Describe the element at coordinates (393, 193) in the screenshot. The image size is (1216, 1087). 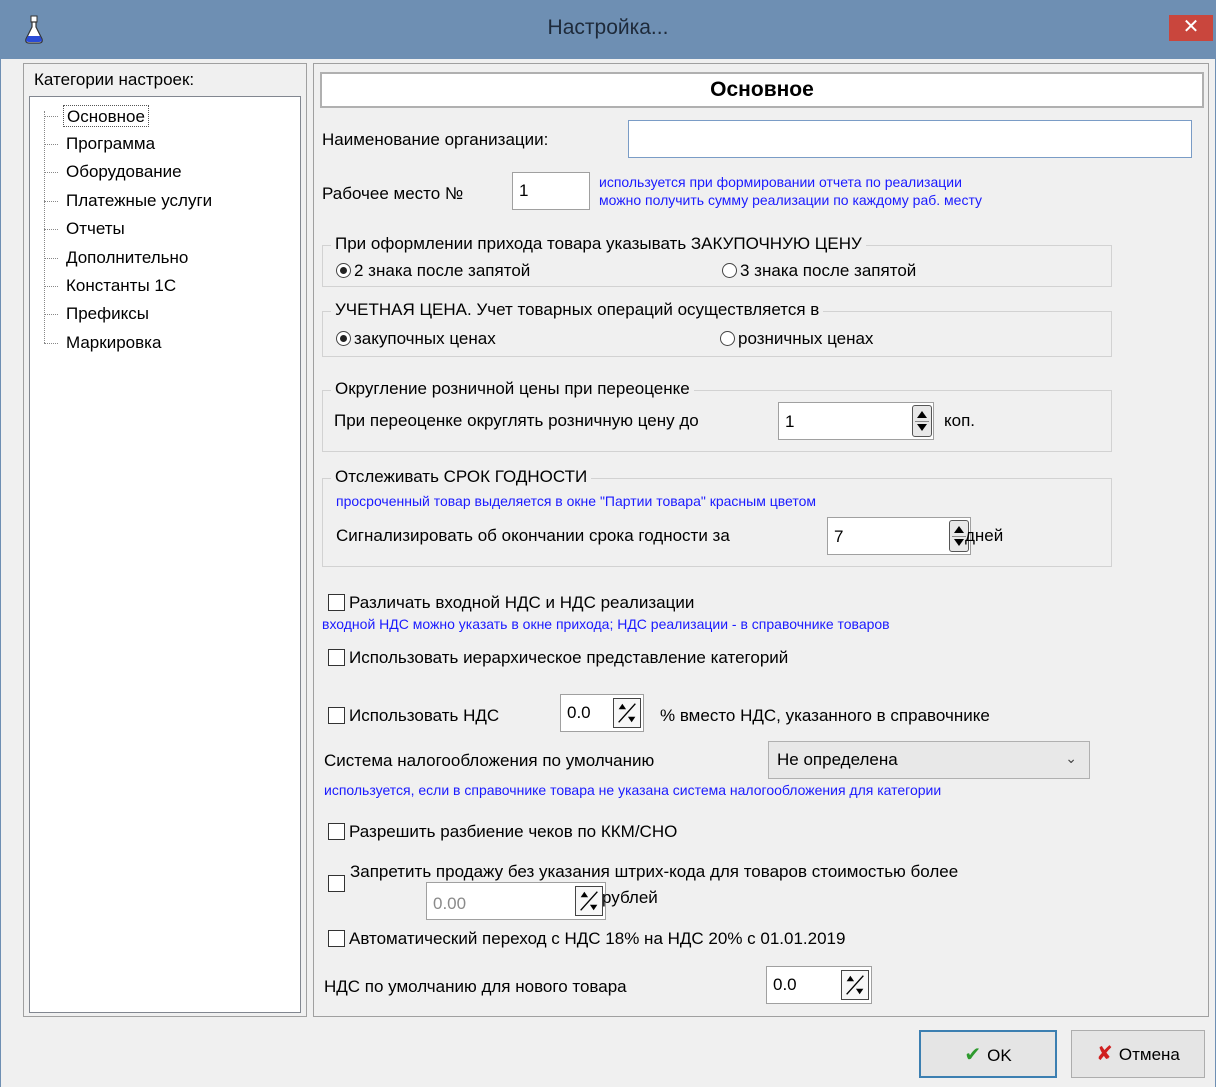
I see `workplace-label: Рабочее место №` at that location.